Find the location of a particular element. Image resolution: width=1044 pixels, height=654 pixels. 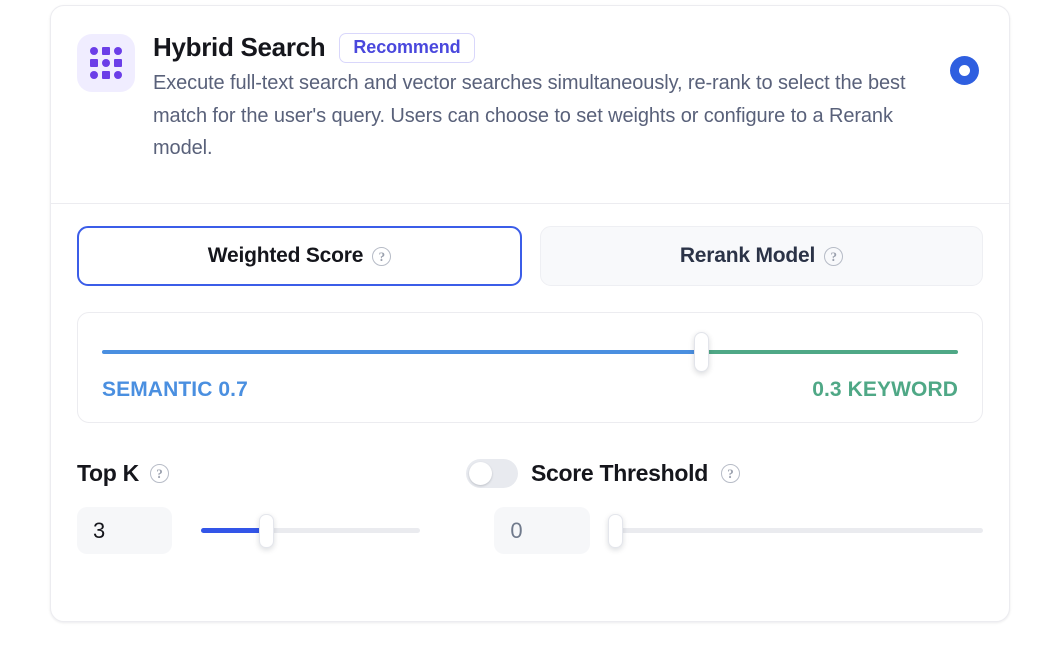

weight-slider-labels: SEMANTIC 0.7 0.3 KEYWORD is located at coordinates (530, 390).